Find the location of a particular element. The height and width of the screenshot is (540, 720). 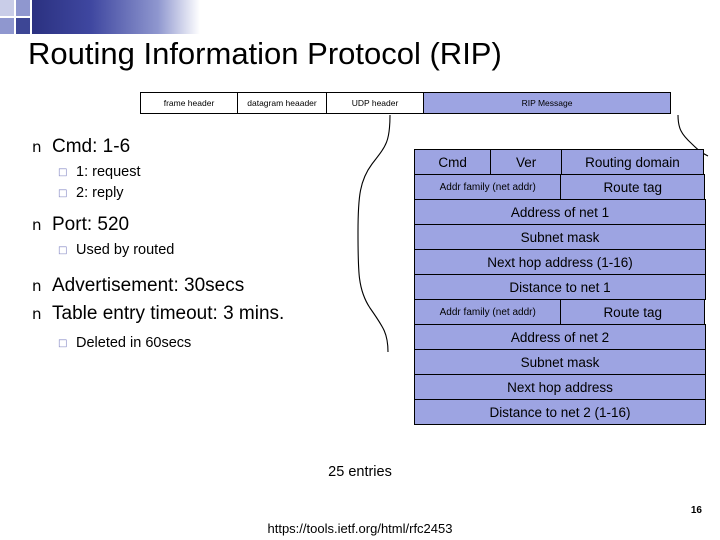

table-row: Cmd Ver Routing domain is located at coordinates (560, 162).